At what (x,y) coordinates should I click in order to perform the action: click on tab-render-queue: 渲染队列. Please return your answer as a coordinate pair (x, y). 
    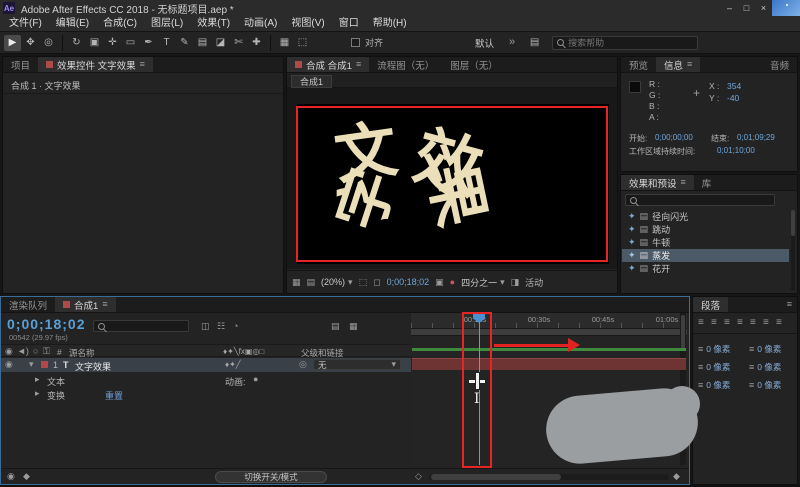
    Looking at the image, I should click on (28, 304).